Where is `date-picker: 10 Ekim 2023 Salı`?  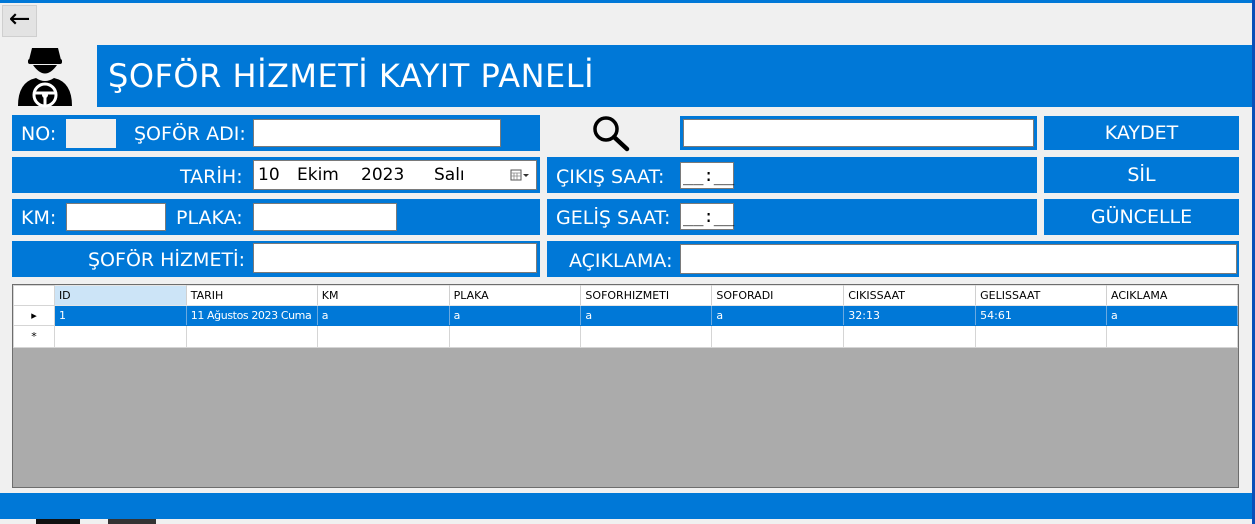
date-picker: 10 Ekim 2023 Salı is located at coordinates (395, 175).